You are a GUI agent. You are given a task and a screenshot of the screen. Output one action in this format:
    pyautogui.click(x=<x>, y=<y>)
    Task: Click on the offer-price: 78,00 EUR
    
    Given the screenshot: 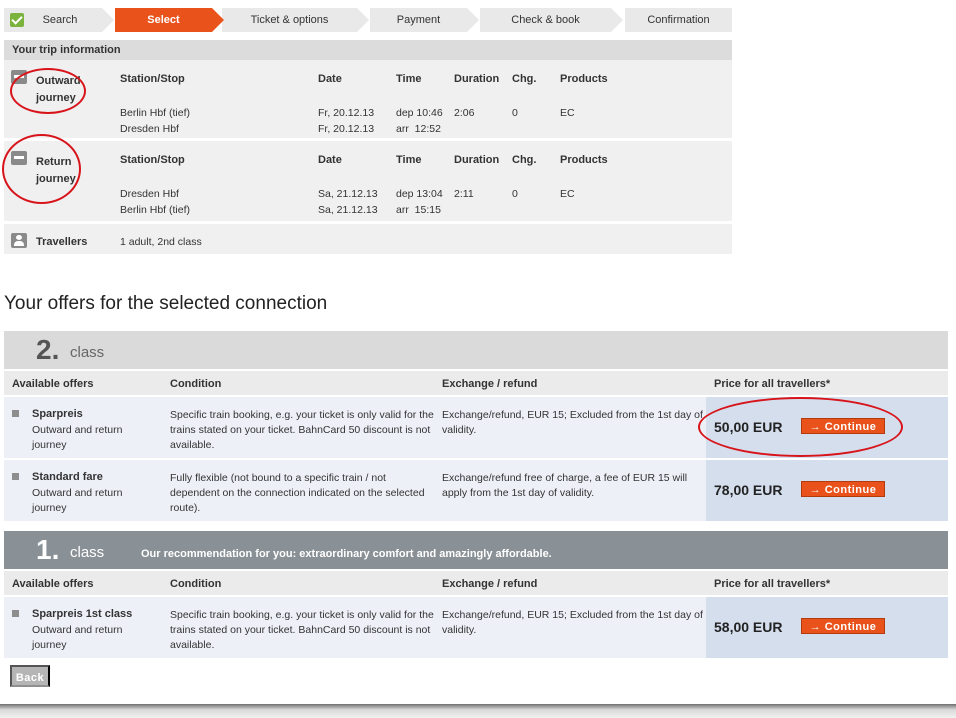 What is the action you would take?
    pyautogui.click(x=748, y=490)
    